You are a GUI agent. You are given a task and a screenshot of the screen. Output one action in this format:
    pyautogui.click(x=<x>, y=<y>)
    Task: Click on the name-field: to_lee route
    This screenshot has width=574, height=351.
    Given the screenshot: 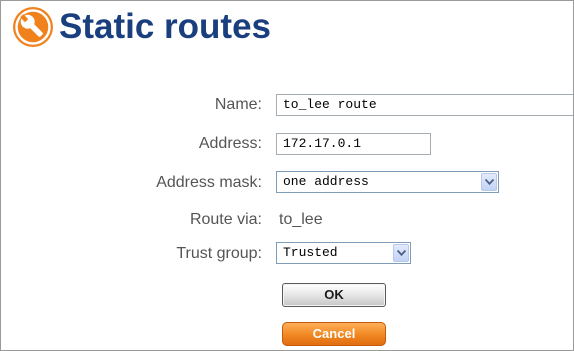 What is the action you would take?
    pyautogui.click(x=424, y=105)
    